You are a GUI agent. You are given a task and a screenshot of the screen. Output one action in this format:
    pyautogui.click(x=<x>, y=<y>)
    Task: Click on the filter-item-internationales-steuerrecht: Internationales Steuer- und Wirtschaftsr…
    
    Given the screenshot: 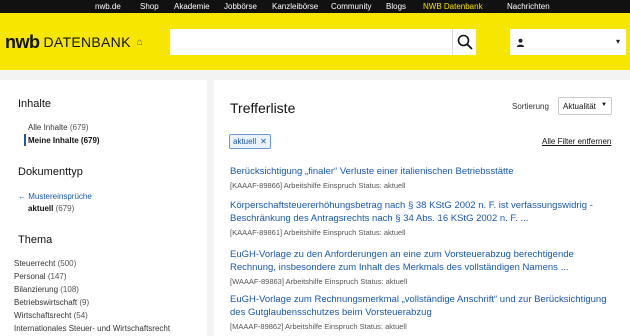 What is the action you would take?
    pyautogui.click(x=92, y=328)
    